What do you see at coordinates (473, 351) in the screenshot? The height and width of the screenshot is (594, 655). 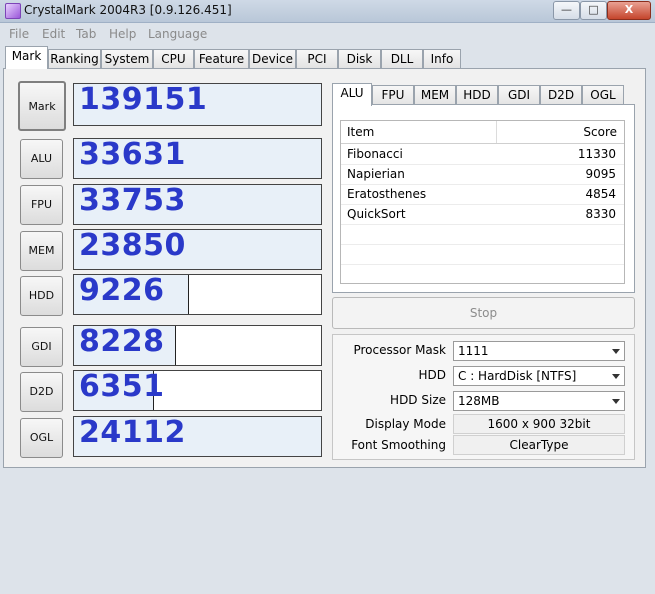 I see `processor-mask-value: 1111` at bounding box center [473, 351].